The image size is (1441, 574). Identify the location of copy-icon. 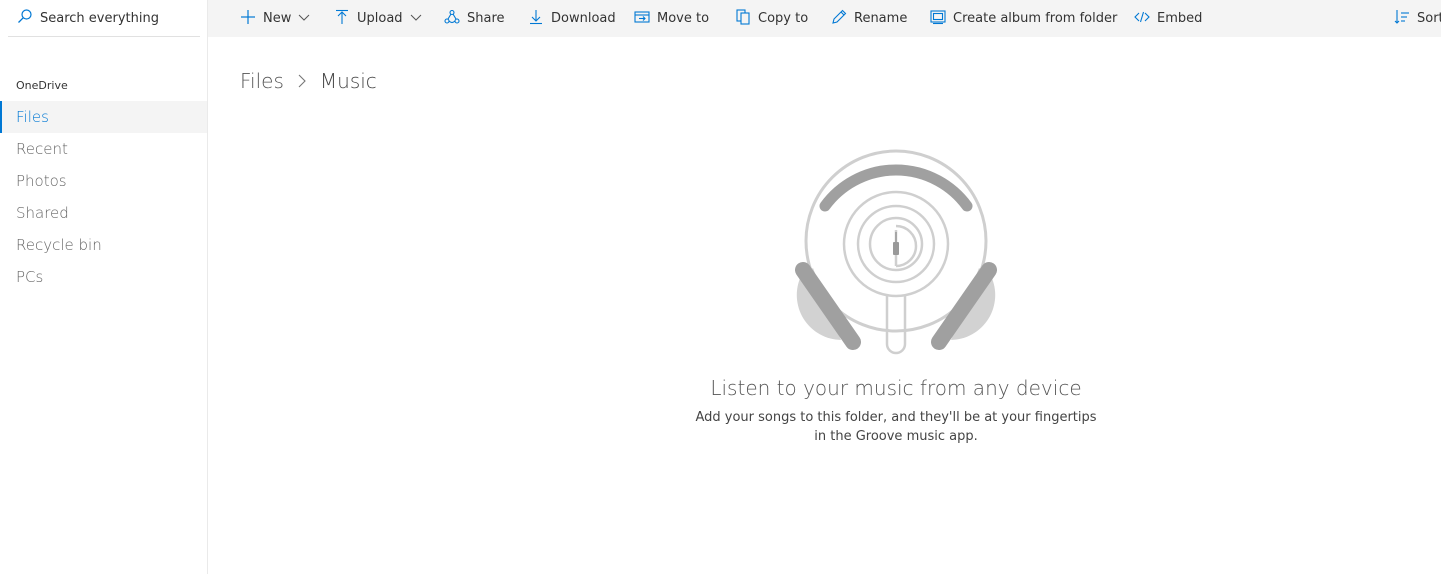
(746, 18).